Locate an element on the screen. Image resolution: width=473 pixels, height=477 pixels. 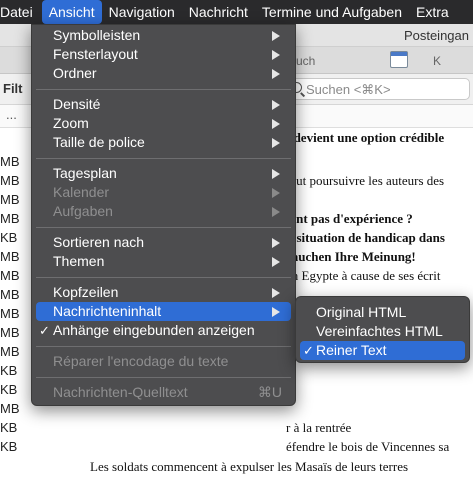
message-subject: faut poursuivre les auteurs des is located at coordinates (365, 180).